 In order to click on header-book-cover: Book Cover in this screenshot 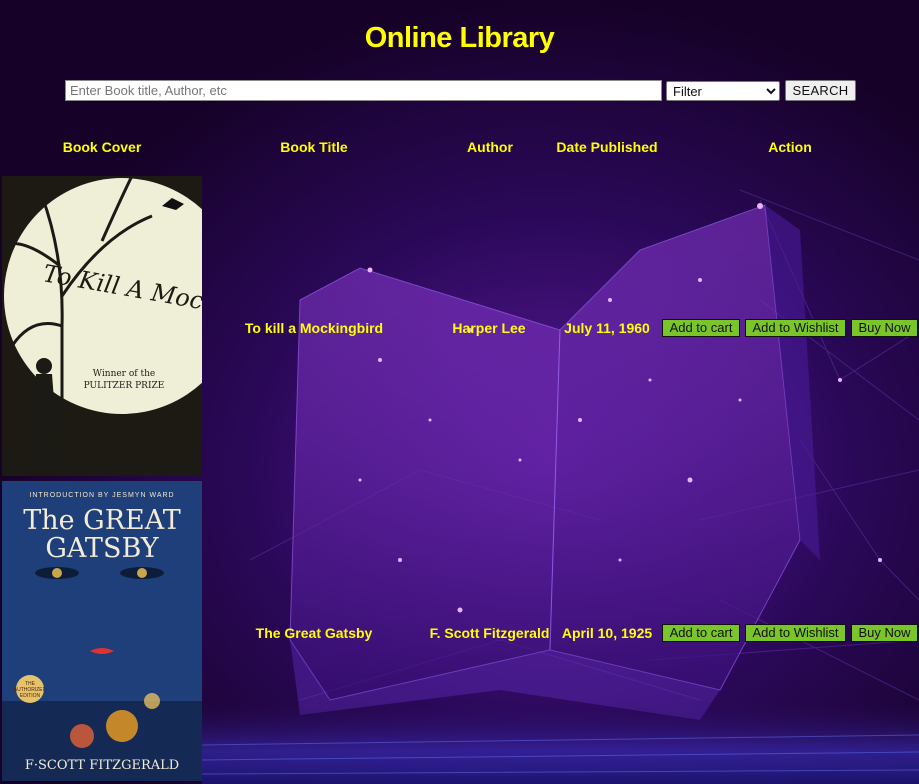, I will do `click(102, 147)`.